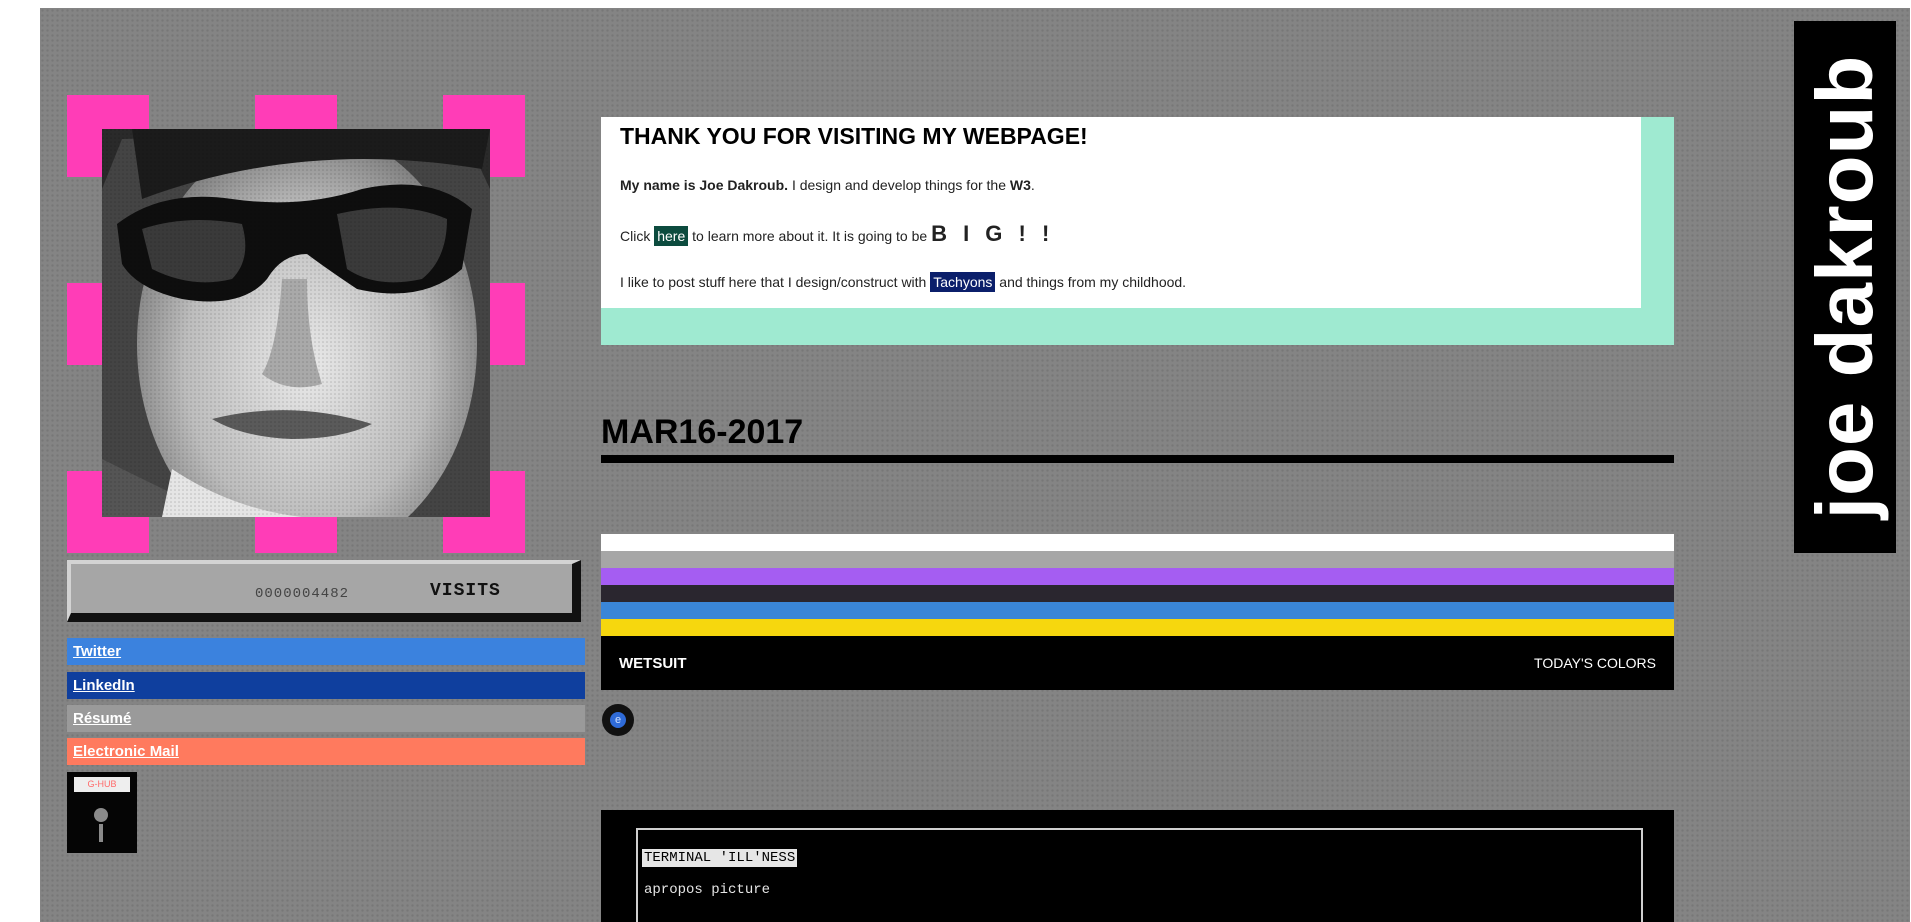 This screenshot has height=922, width=1911. I want to click on terminal-text: apropos picture, so click(707, 890).